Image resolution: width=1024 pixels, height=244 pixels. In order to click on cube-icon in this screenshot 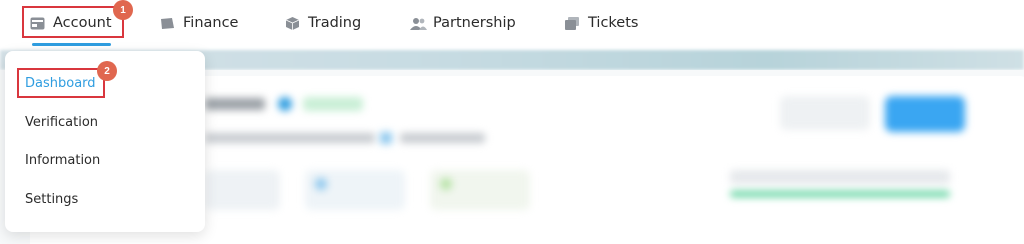, I will do `click(292, 23)`.